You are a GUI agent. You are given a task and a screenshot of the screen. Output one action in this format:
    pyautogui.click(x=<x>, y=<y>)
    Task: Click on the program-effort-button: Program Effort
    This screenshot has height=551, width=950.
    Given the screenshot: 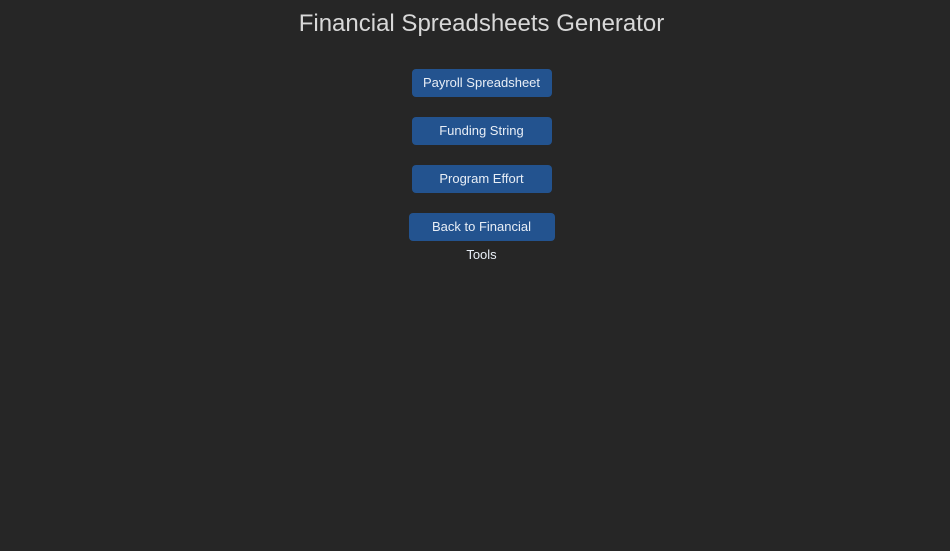 What is the action you would take?
    pyautogui.click(x=481, y=179)
    